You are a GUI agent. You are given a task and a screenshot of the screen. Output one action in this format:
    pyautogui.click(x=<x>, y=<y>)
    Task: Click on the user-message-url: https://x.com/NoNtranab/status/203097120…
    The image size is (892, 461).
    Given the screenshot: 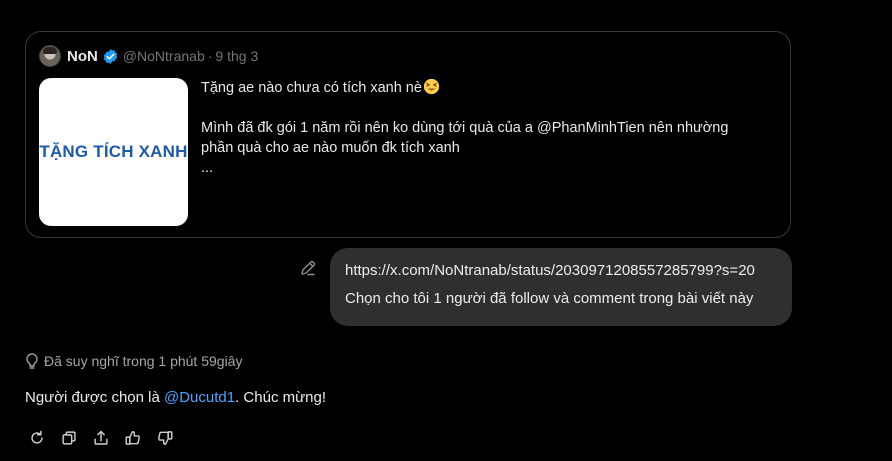 What is the action you would take?
    pyautogui.click(x=561, y=271)
    